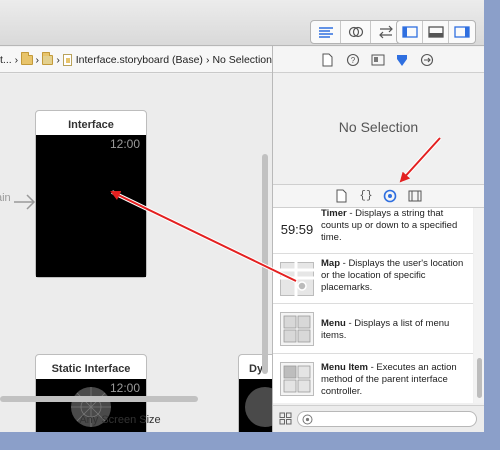  I want to click on toggle-utilities-button, so click(462, 32).